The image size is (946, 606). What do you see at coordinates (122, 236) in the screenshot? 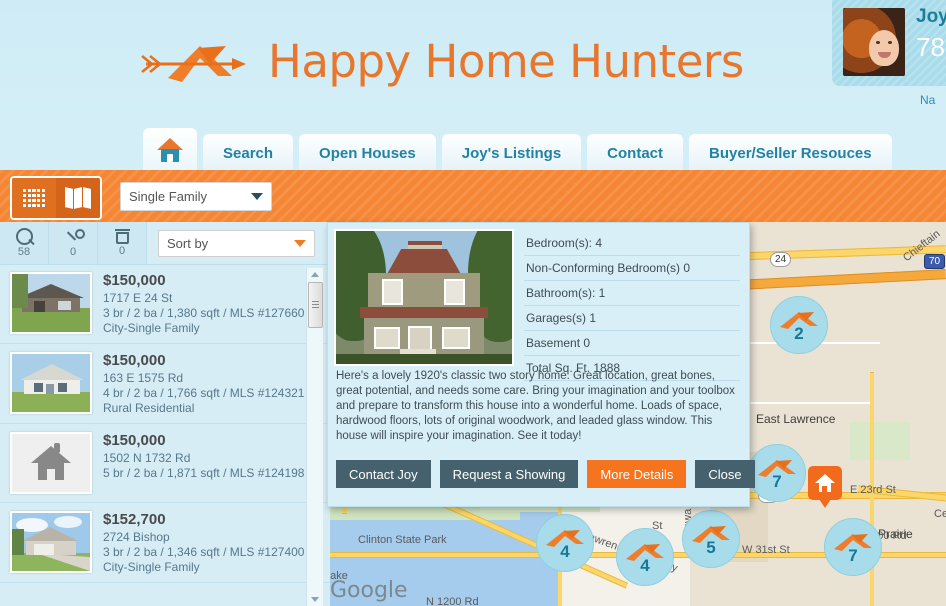
I see `trash-icon` at bounding box center [122, 236].